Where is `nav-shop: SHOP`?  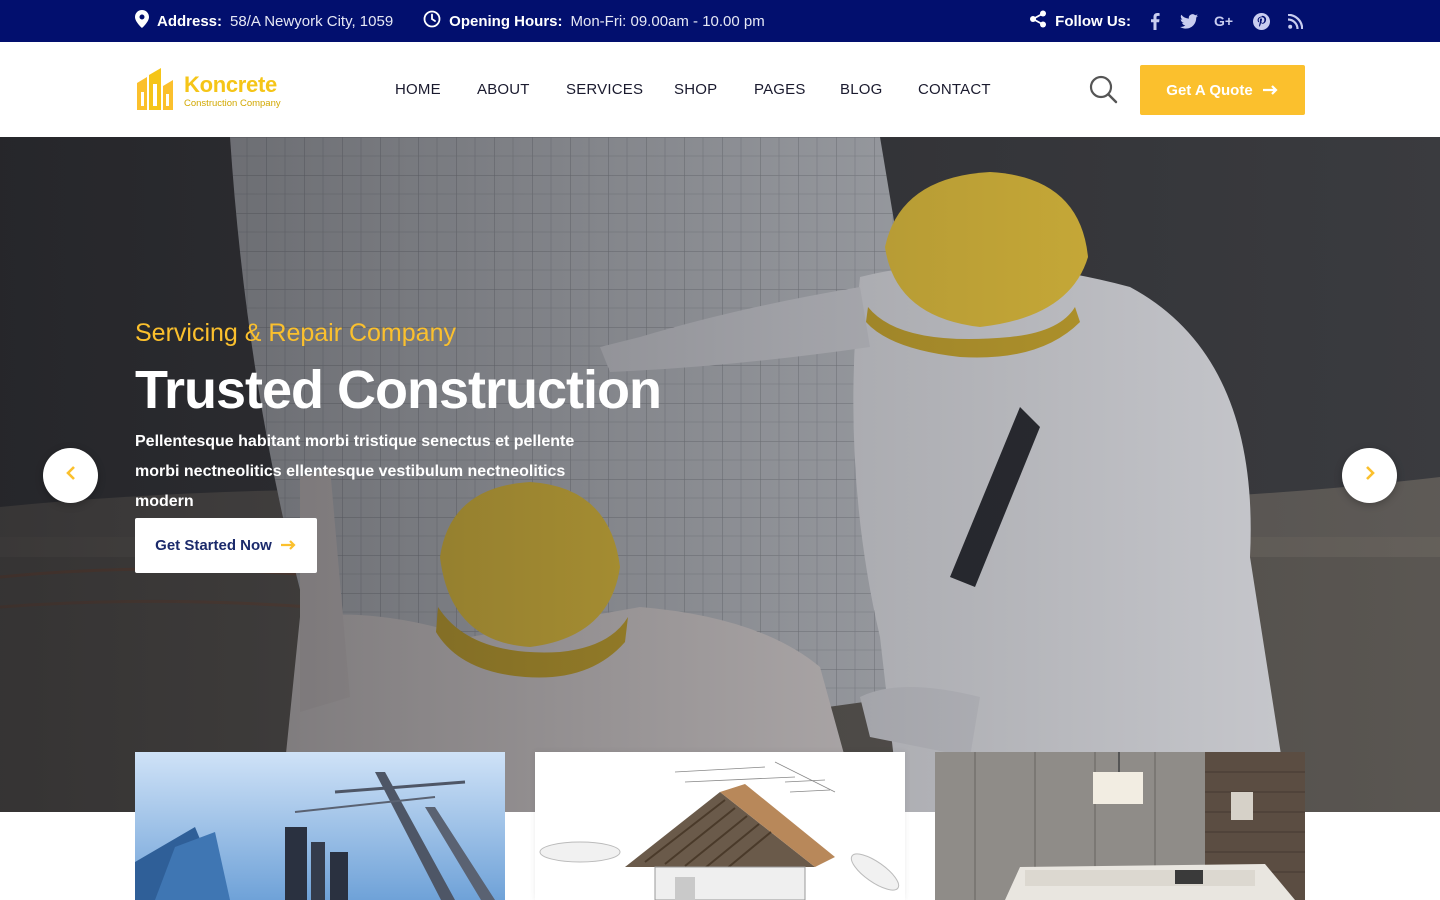
nav-shop: SHOP is located at coordinates (714, 89).